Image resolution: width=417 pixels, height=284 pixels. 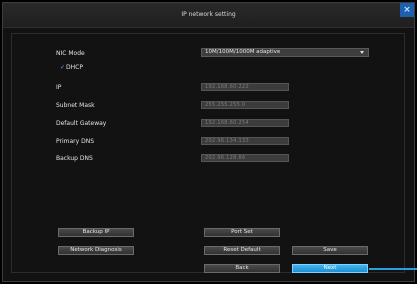 I want to click on reset-default-button: Reset Default, so click(x=242, y=250).